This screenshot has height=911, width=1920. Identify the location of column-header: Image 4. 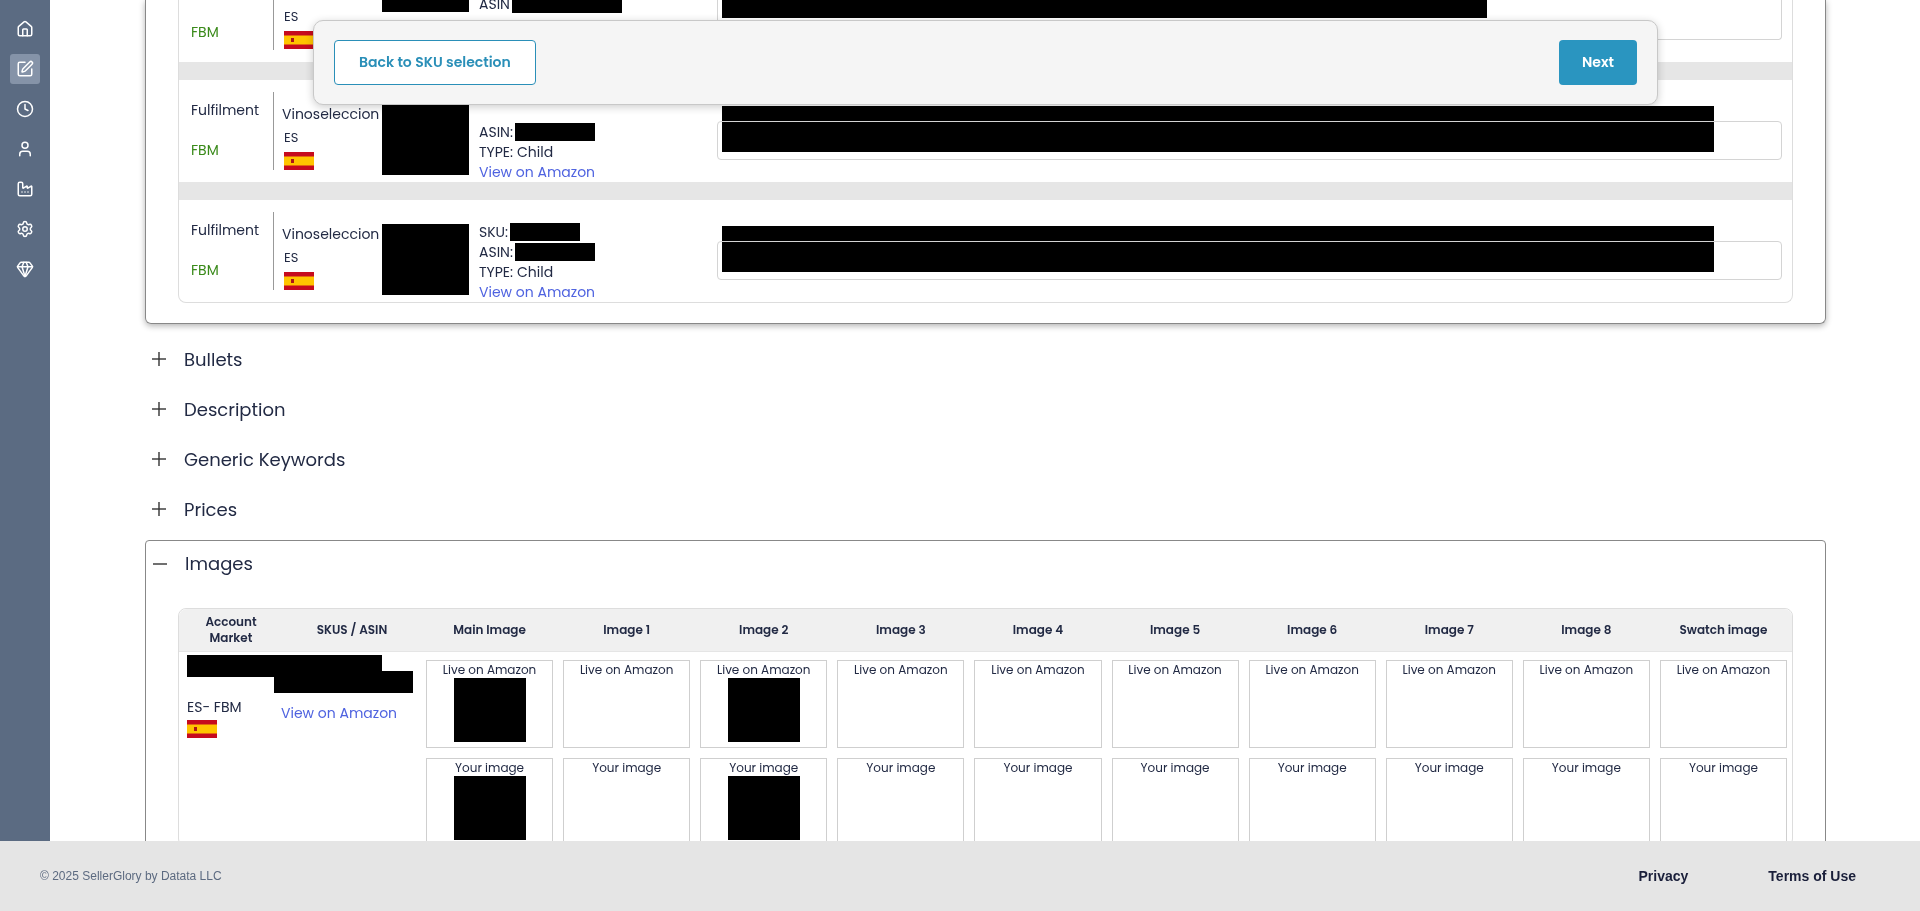
(1038, 630).